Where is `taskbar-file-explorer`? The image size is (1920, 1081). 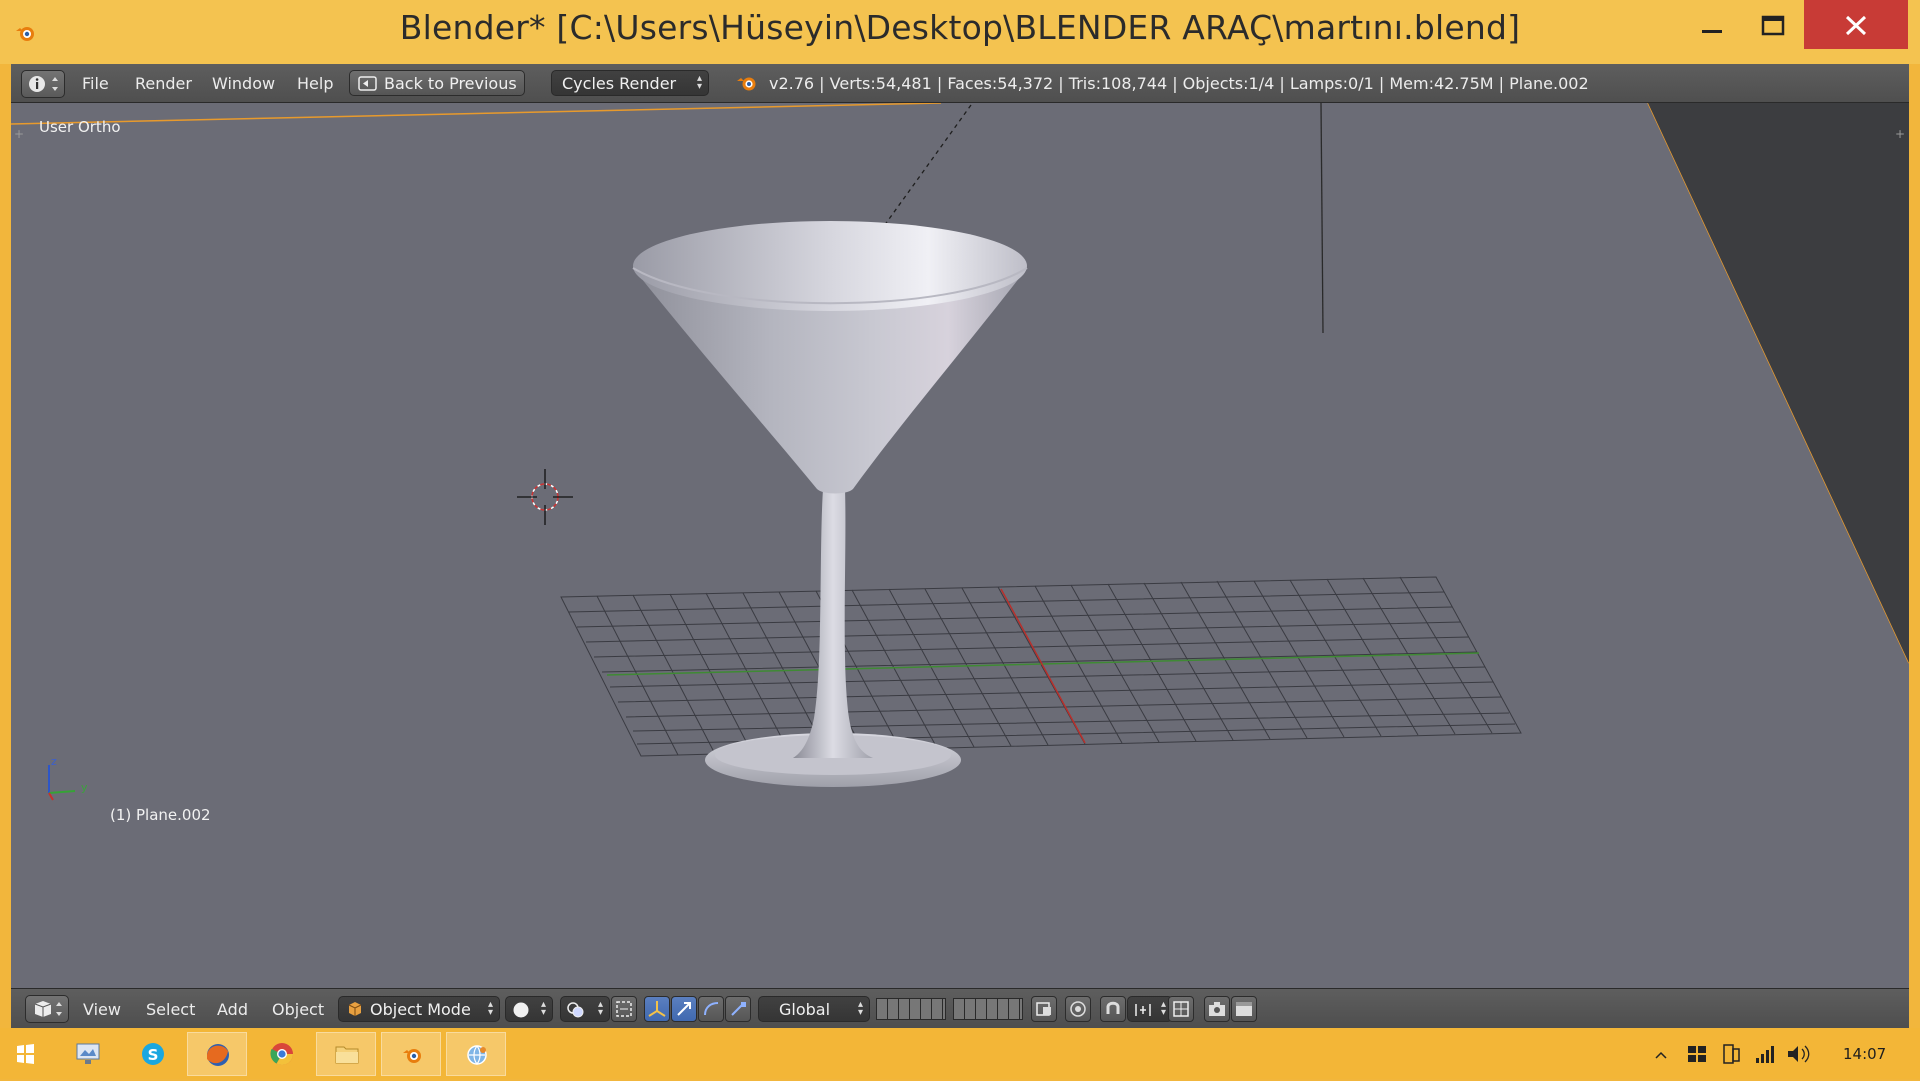 taskbar-file-explorer is located at coordinates (346, 1054).